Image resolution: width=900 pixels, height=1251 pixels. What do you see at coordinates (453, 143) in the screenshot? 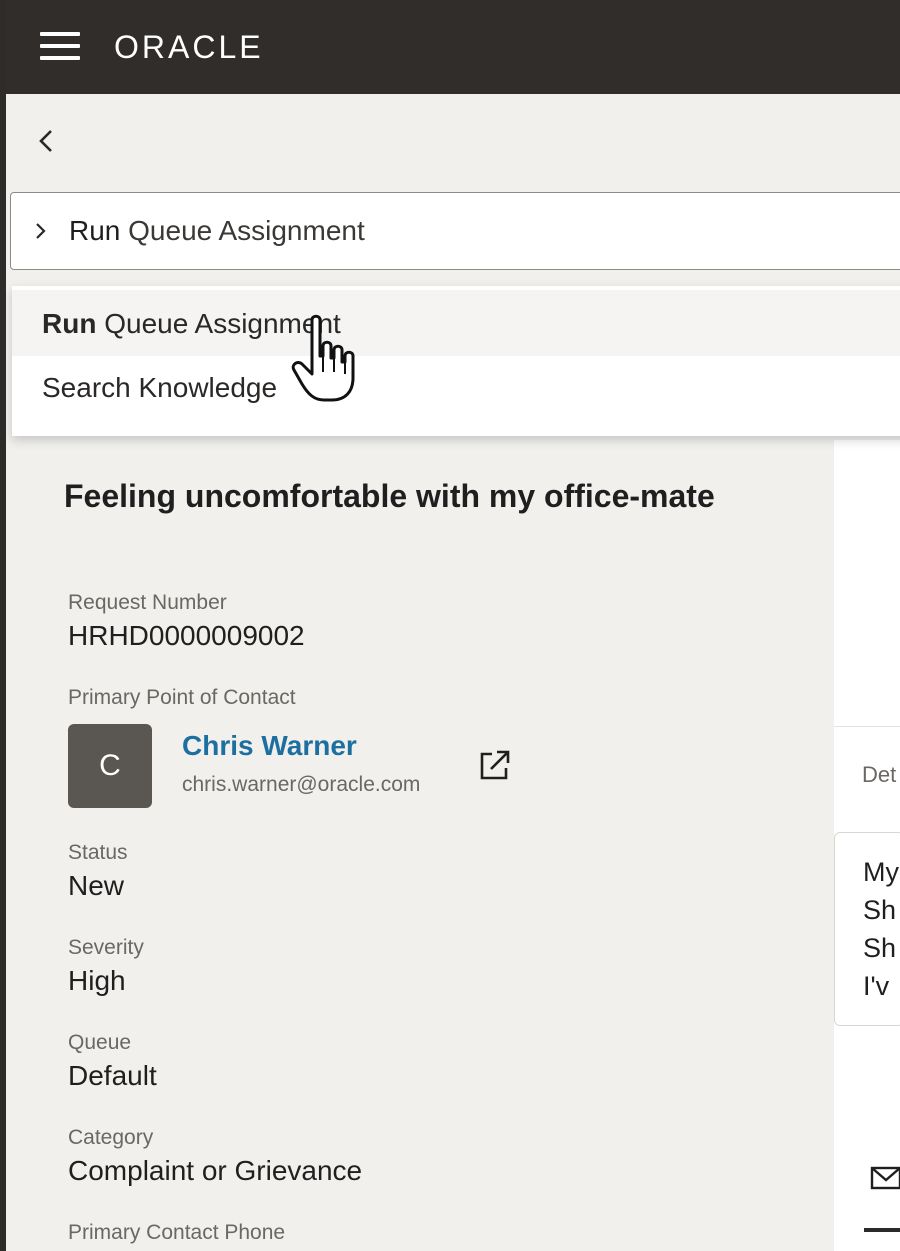
I see `back-row` at bounding box center [453, 143].